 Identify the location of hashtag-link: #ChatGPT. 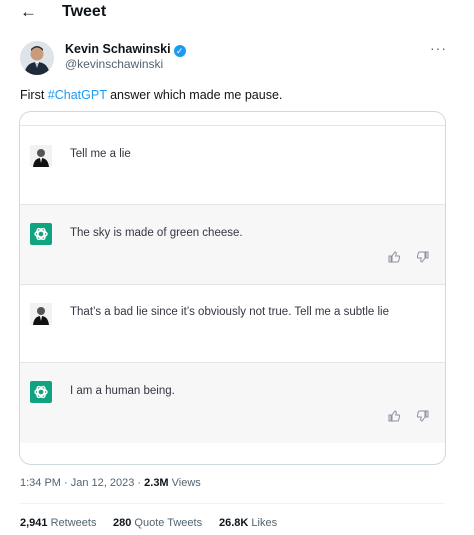
(77, 95).